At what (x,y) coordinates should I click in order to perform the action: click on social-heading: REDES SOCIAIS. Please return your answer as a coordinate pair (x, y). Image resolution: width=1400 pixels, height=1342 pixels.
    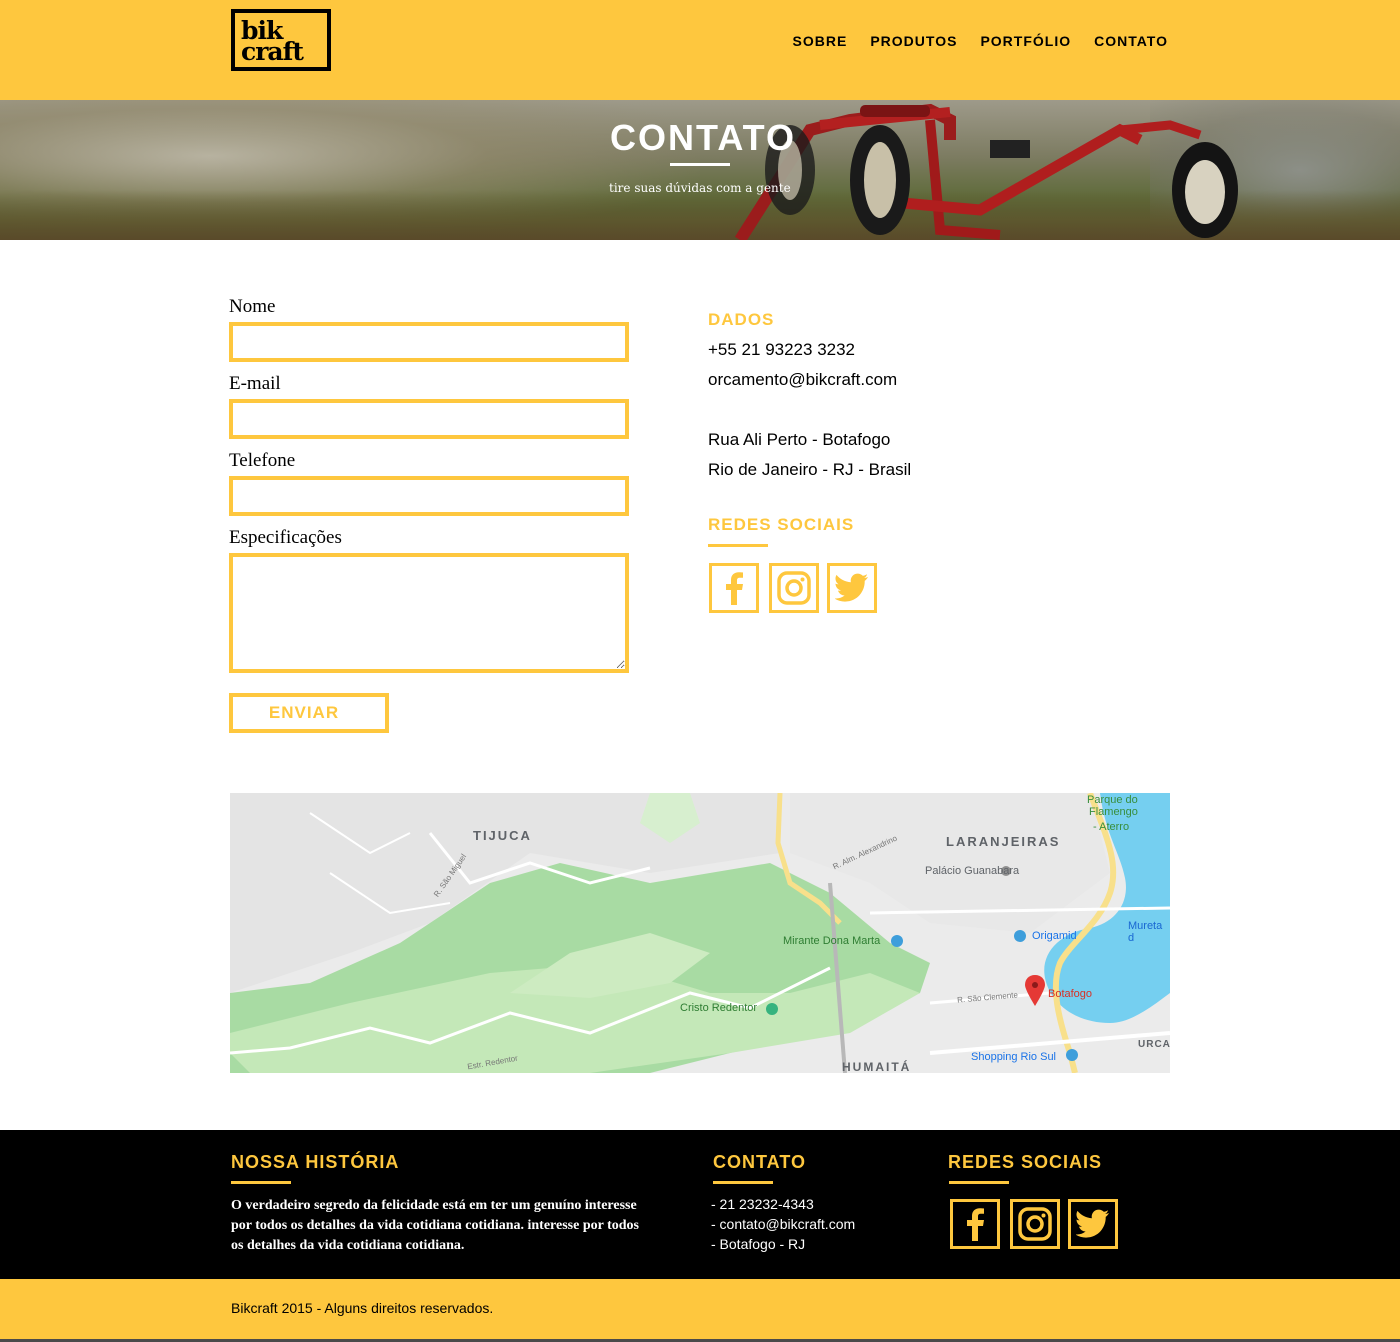
    Looking at the image, I should click on (781, 524).